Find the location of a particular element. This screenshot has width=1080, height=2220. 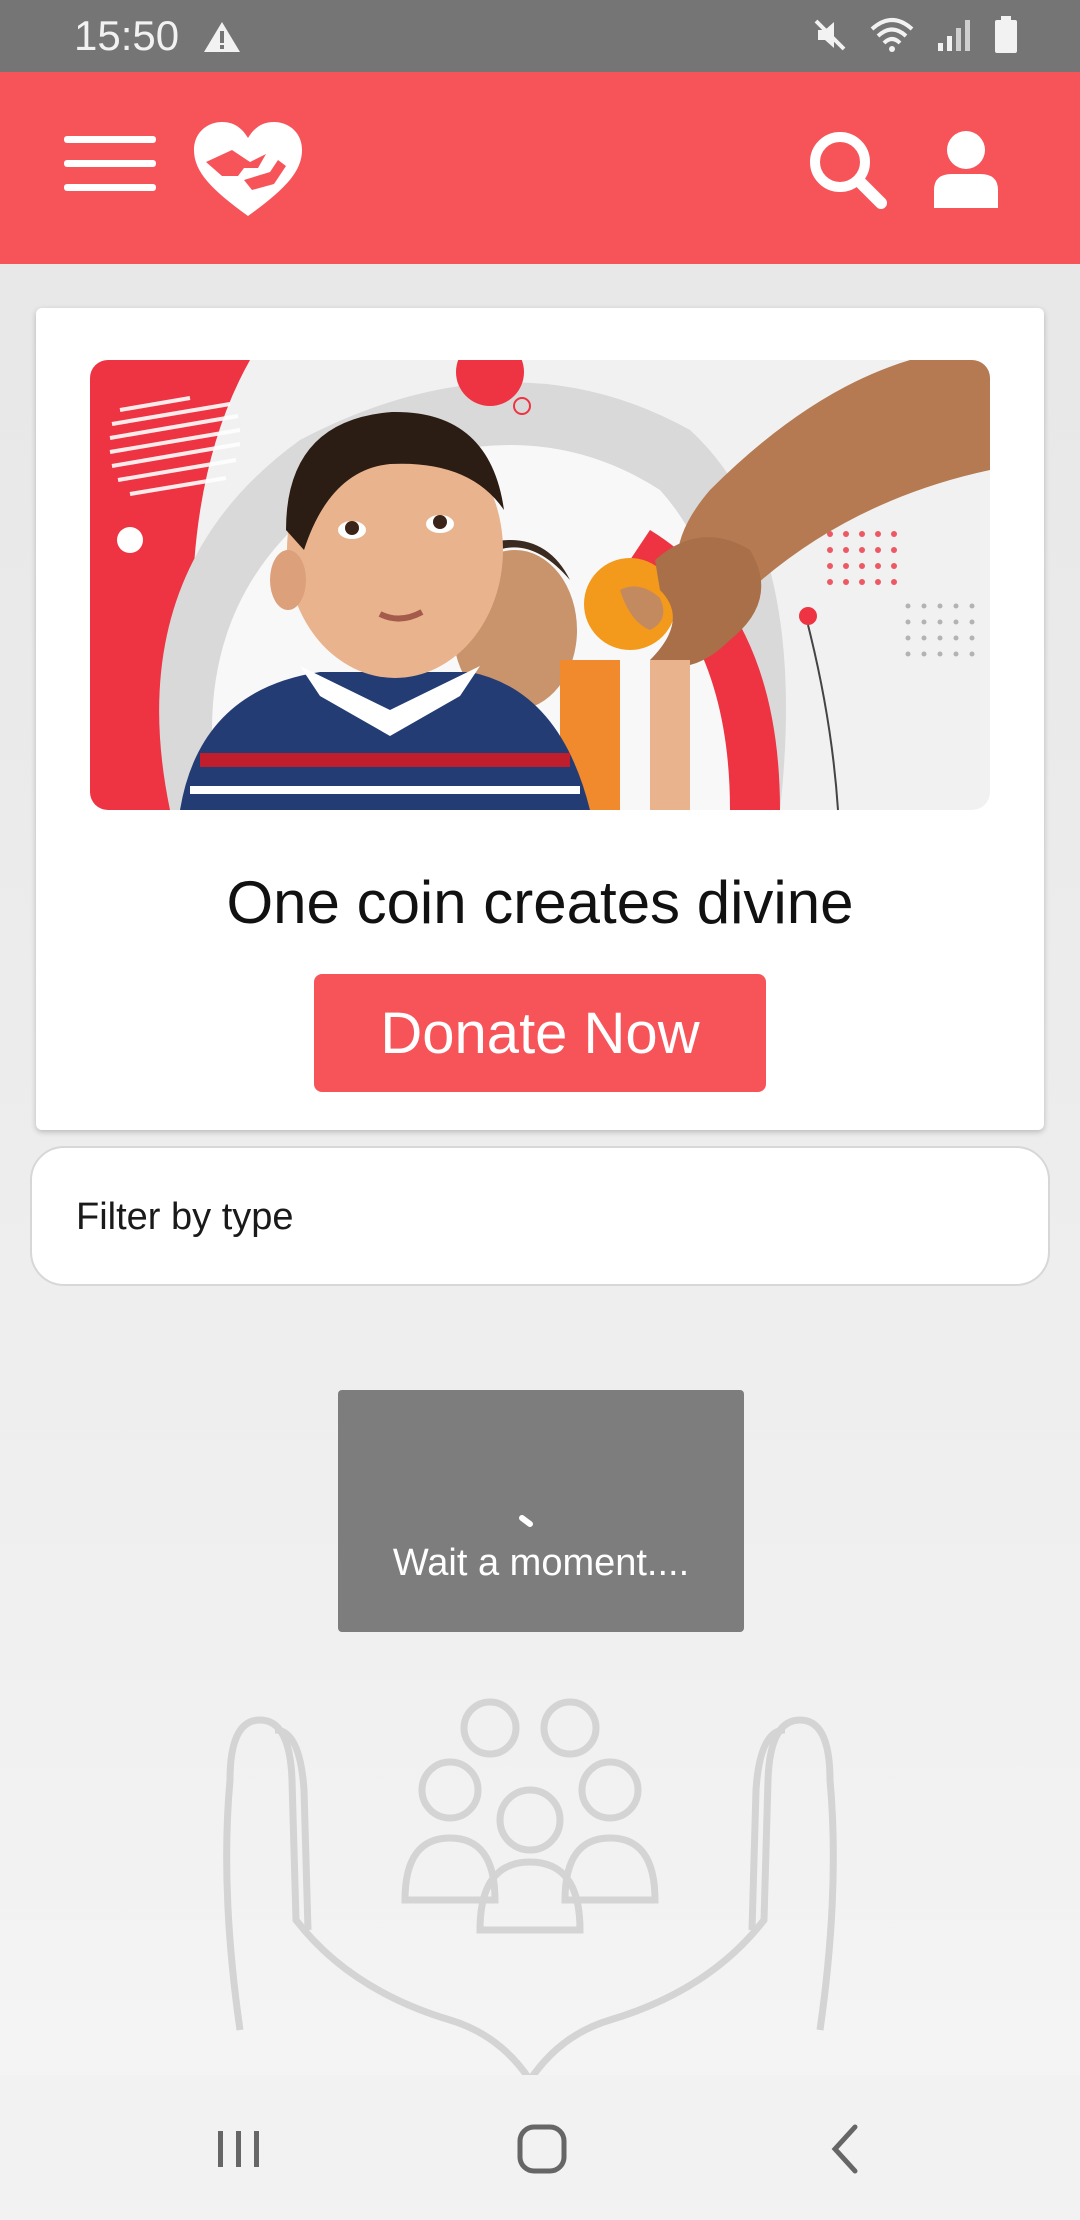

menu-icon is located at coordinates (110, 168).